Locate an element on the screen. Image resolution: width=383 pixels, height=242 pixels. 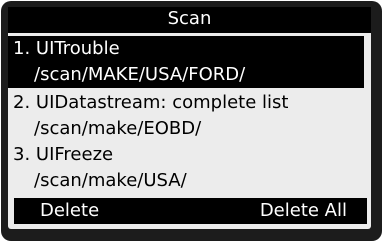
list-item-path: /scan/MAKE/USA/FORD/ is located at coordinates (140, 74).